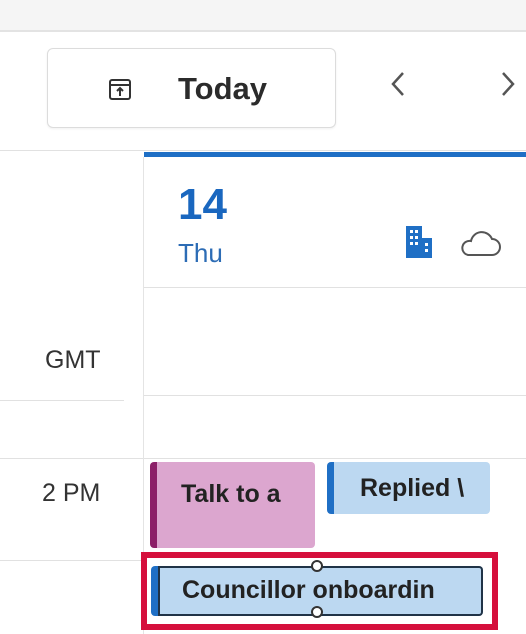  What do you see at coordinates (317, 566) in the screenshot?
I see `resize-handle-top` at bounding box center [317, 566].